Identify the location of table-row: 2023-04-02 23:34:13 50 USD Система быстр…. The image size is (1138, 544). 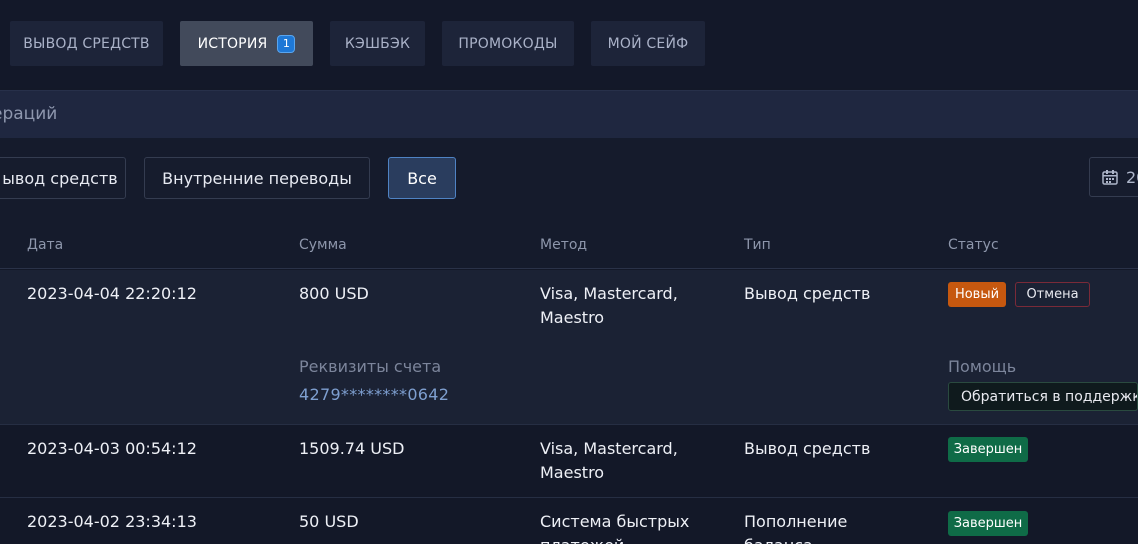
(569, 521).